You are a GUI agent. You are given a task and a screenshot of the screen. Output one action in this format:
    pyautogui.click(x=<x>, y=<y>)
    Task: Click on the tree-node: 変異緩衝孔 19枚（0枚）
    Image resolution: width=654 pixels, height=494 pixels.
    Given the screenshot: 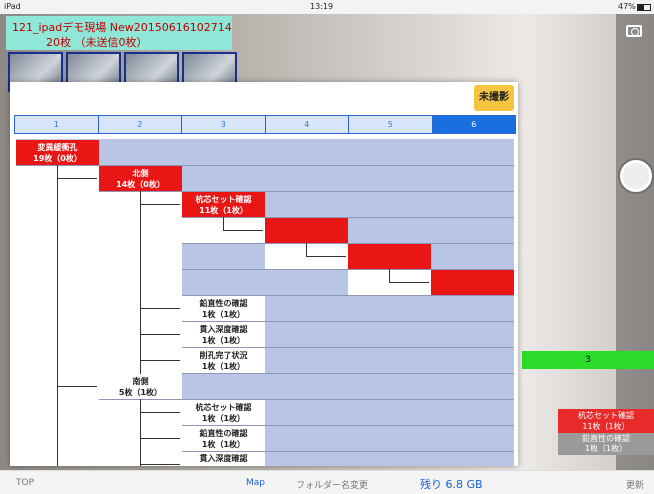 What is the action you would take?
    pyautogui.click(x=57, y=152)
    